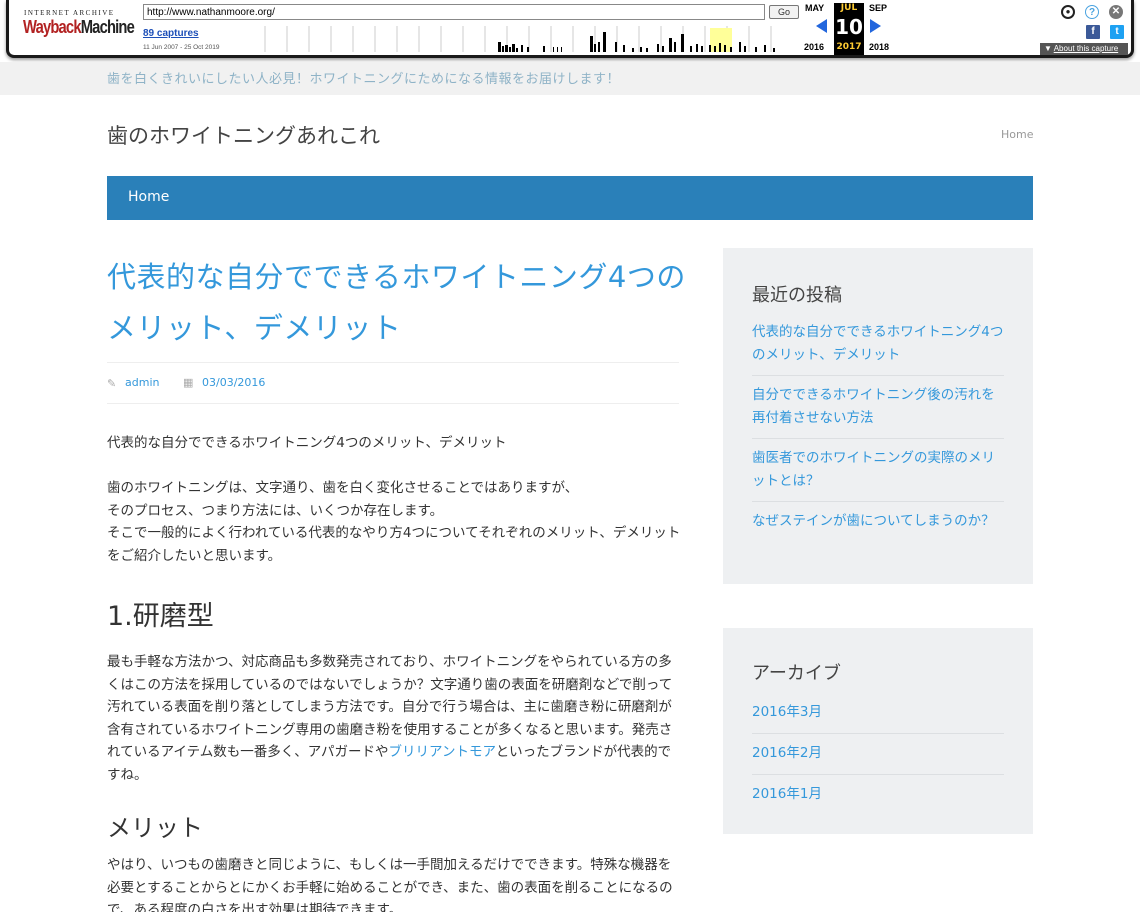  Describe the element at coordinates (849, 27) in the screenshot. I see `current-day: 10` at that location.